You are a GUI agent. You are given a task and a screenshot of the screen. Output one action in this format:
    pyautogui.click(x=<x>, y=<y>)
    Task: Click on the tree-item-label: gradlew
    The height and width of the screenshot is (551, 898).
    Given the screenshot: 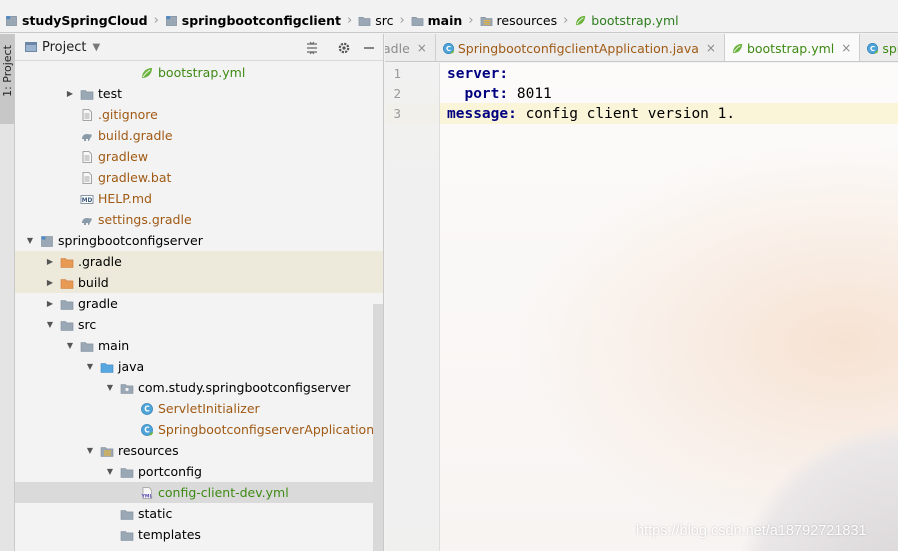 What is the action you would take?
    pyautogui.click(x=123, y=156)
    